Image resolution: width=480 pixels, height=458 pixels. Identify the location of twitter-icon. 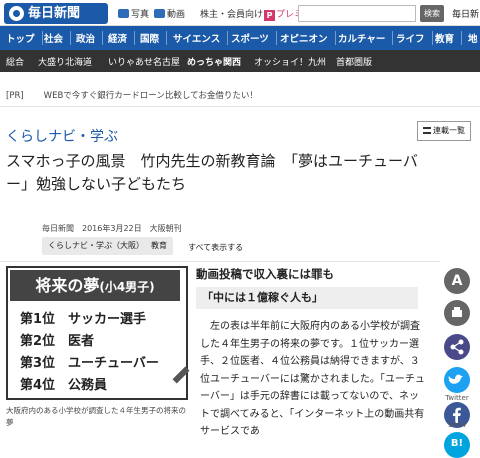
(455, 379).